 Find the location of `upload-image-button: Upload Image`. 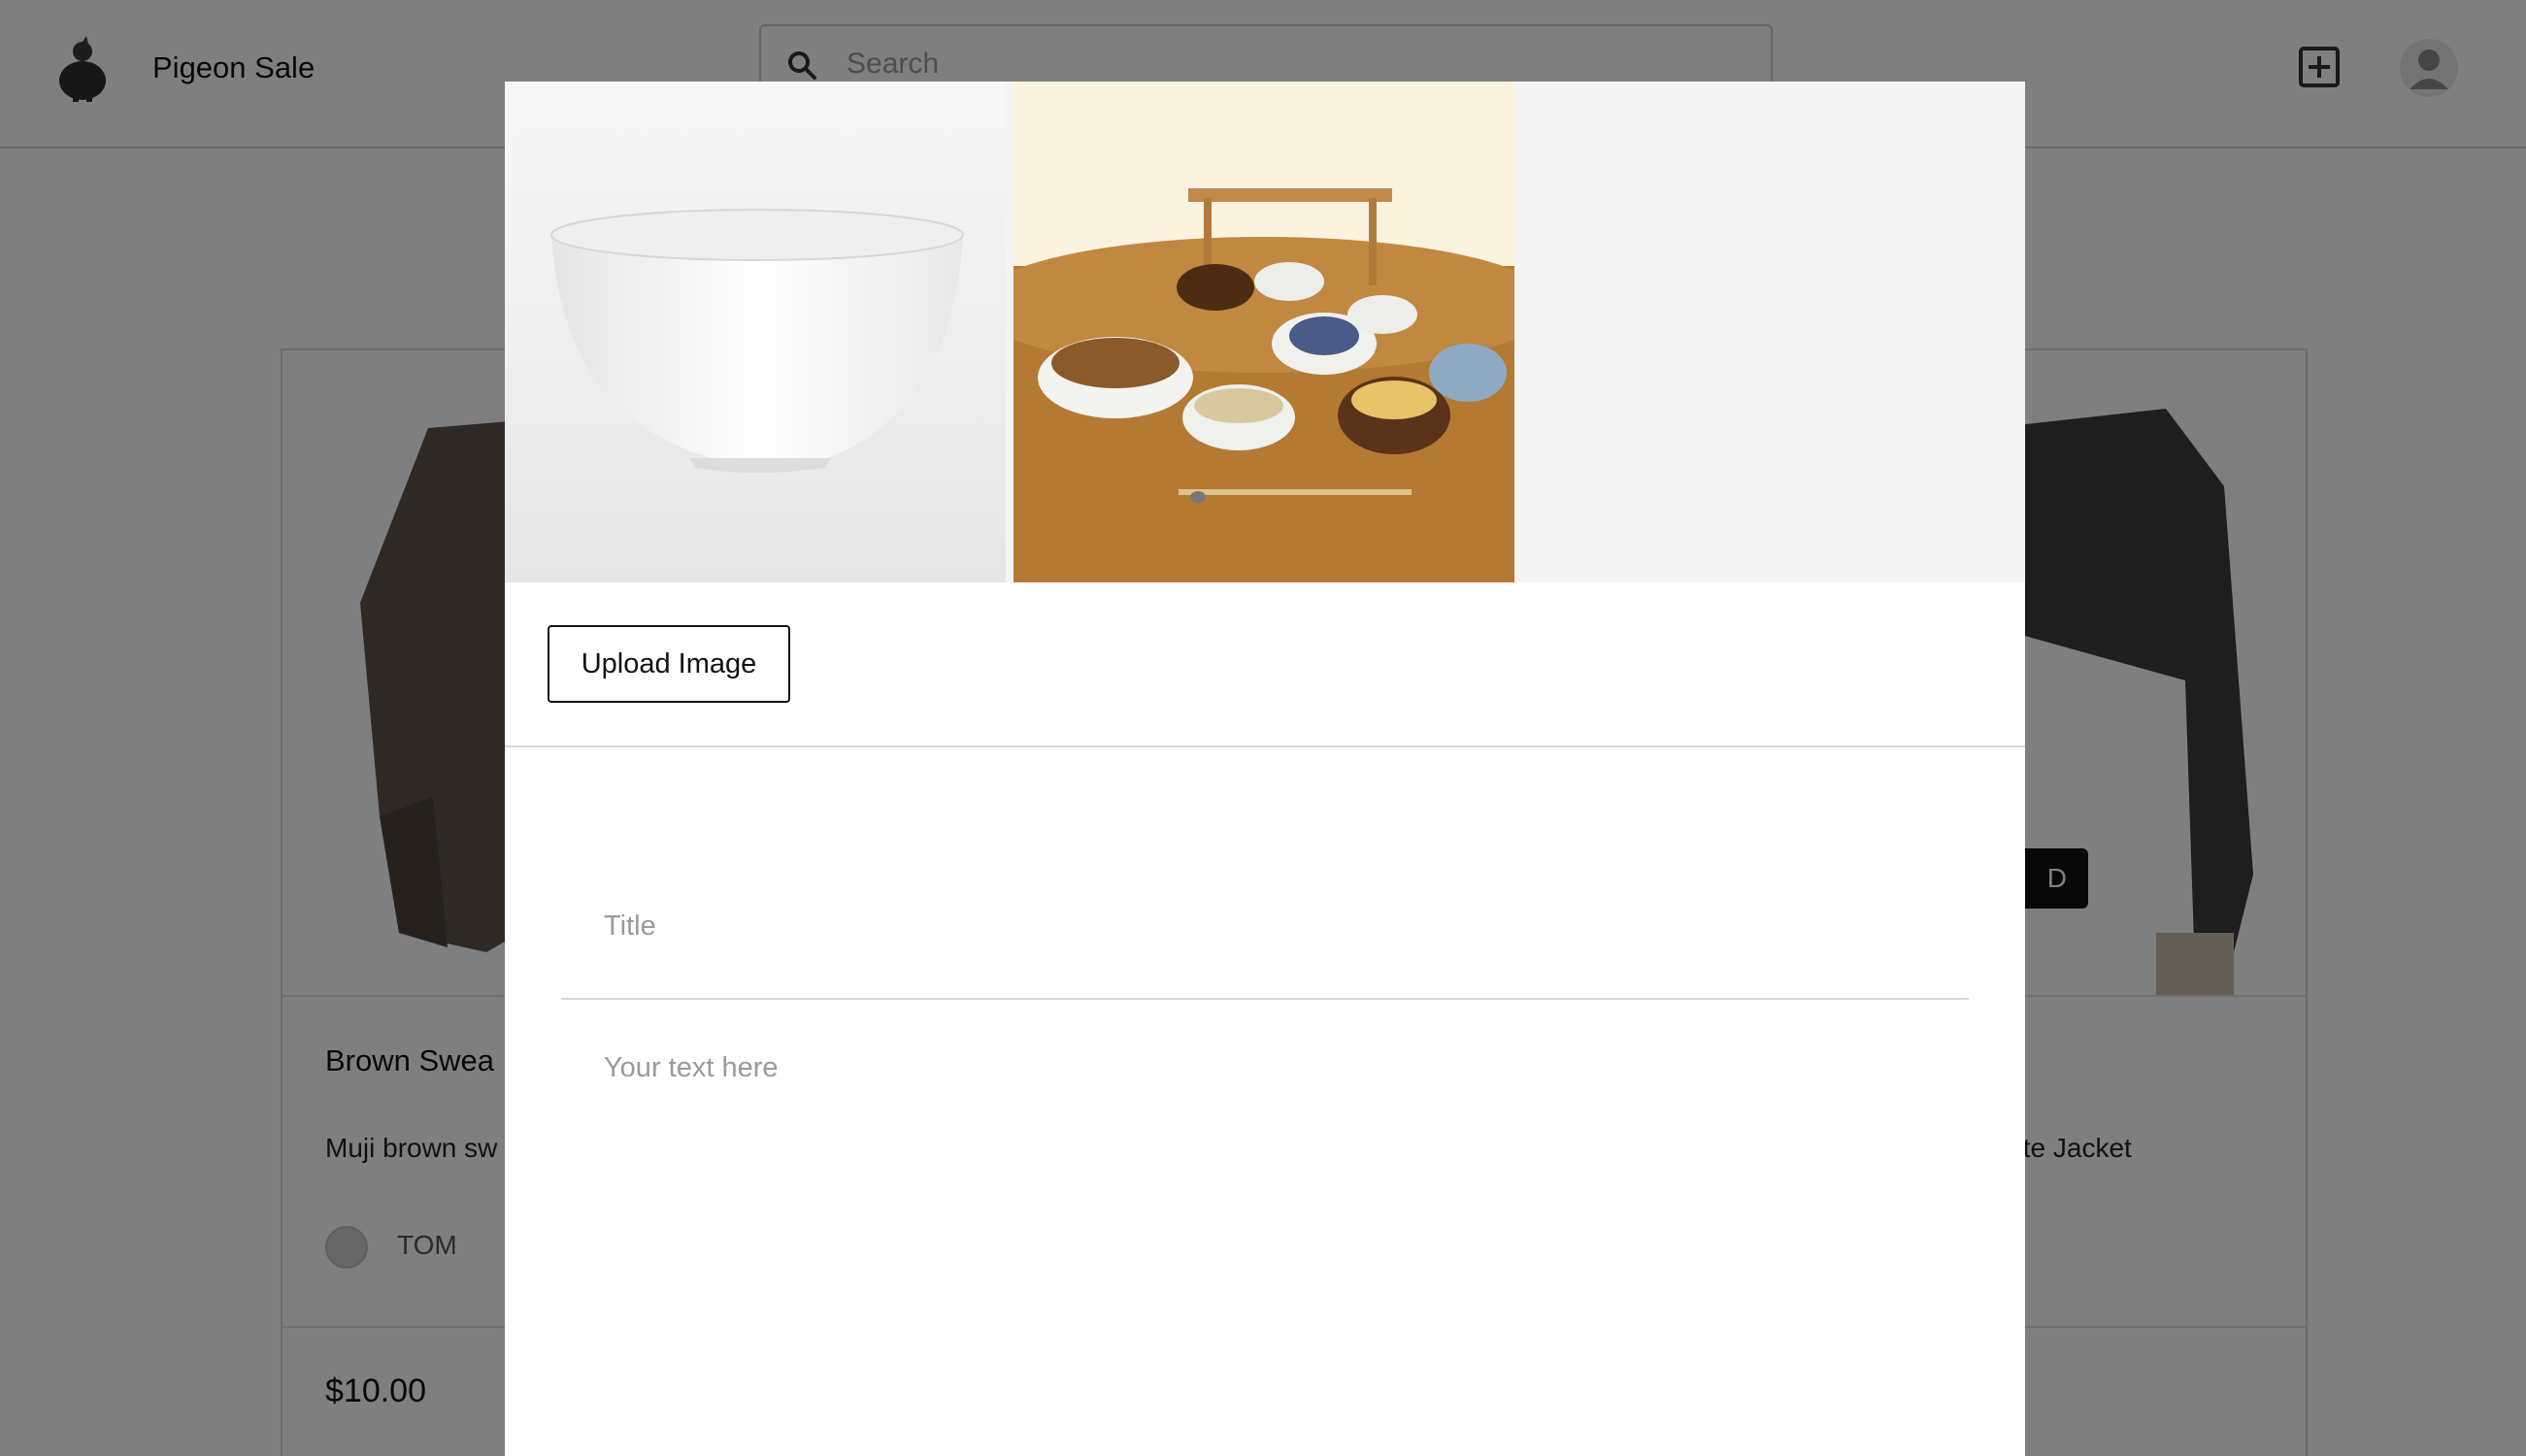

upload-image-button: Upload Image is located at coordinates (669, 664).